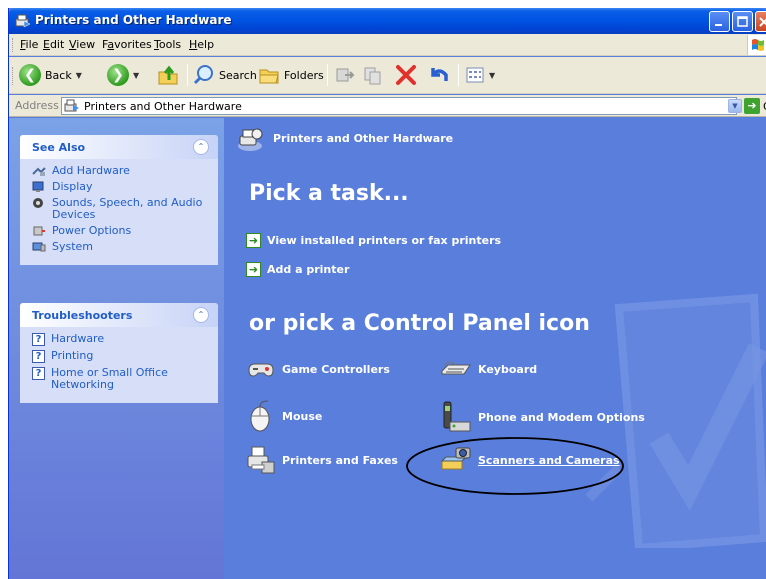 The height and width of the screenshot is (579, 766). I want to click on see-also-system: System, so click(120, 247).